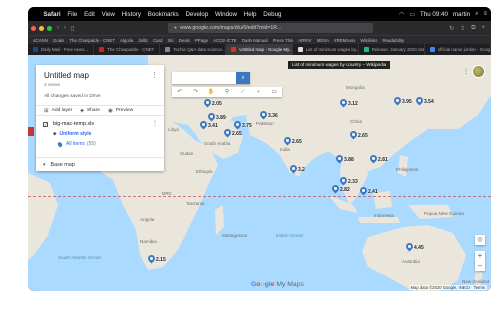 This screenshot has width=496, height=309. Describe the element at coordinates (163, 14) in the screenshot. I see `menu-bookmarks: Bookmarks` at that location.